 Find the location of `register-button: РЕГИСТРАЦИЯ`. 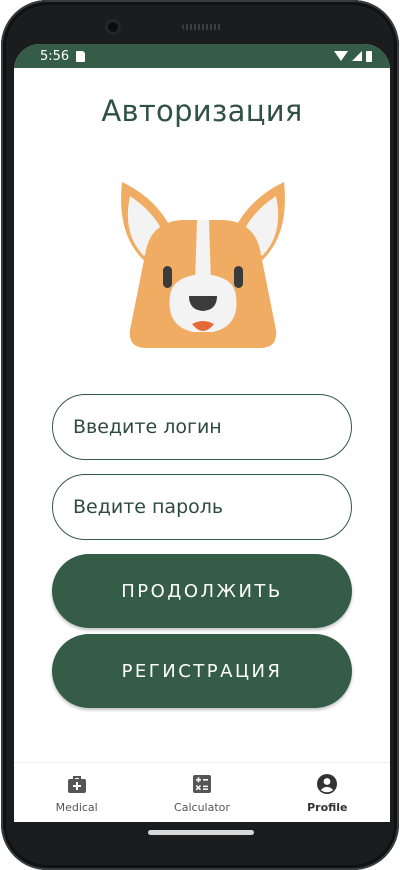

register-button: РЕГИСТРАЦИЯ is located at coordinates (202, 671).